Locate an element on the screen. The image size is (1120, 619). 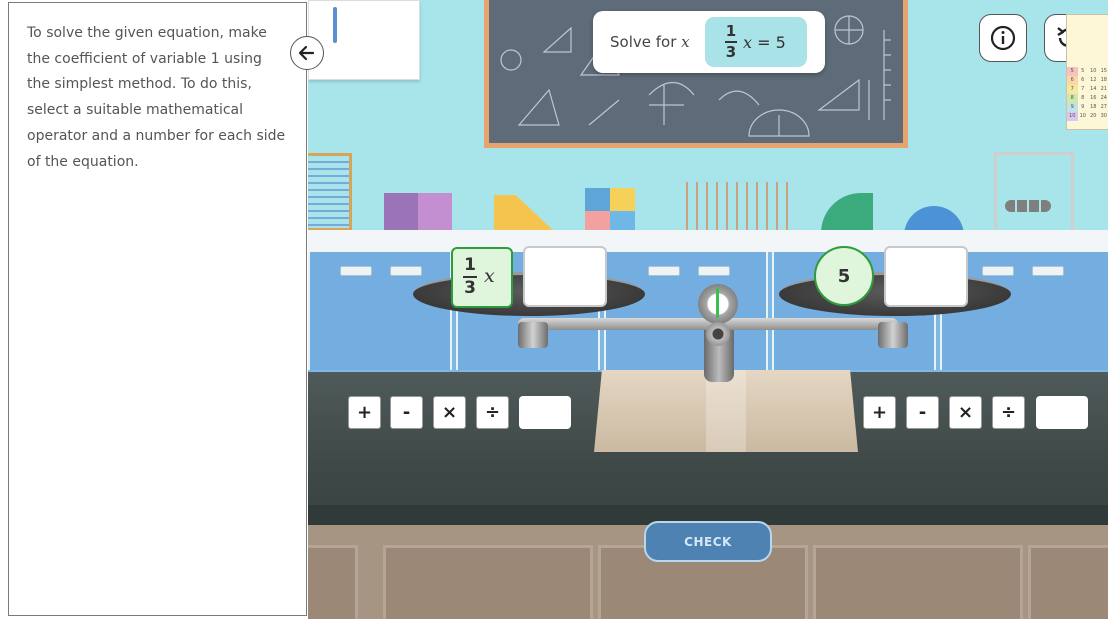
multiplication-chart: 5 5 10 15 6 6 12 18 7 7 14 21 8 8 16 24 9 9 18 27 10 10 20 30 is located at coordinates (1087, 72).